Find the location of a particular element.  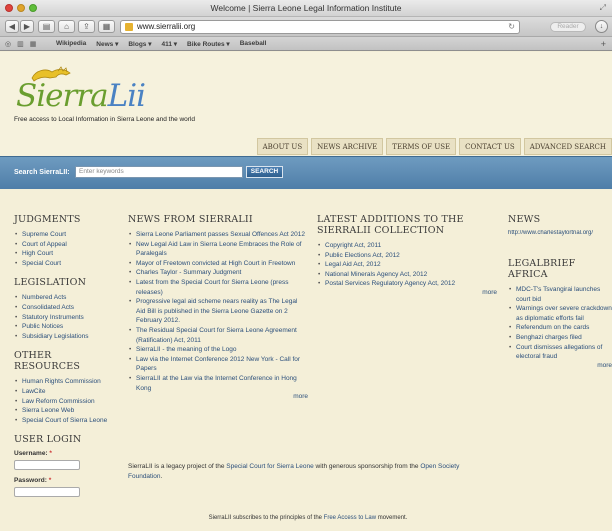

judgments-heading: JUDGMENTS is located at coordinates (47, 219).